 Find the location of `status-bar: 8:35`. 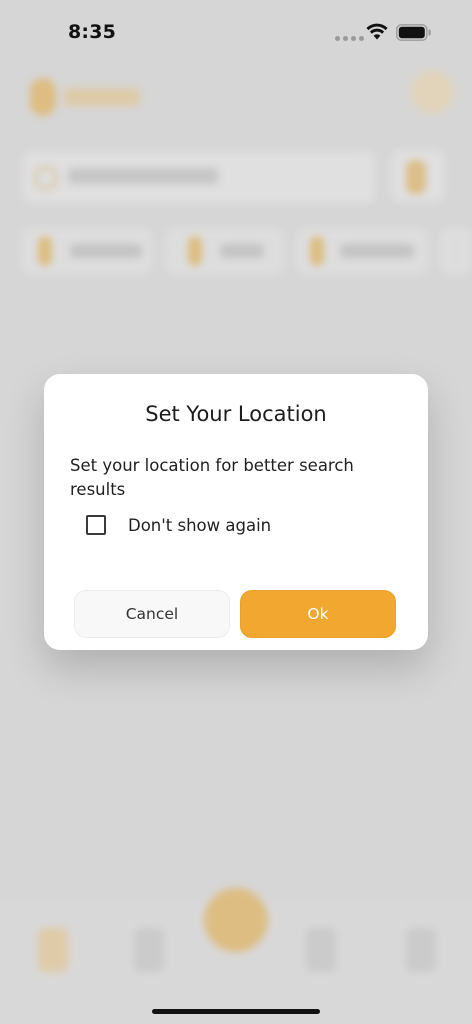

status-bar: 8:35 is located at coordinates (236, 32).